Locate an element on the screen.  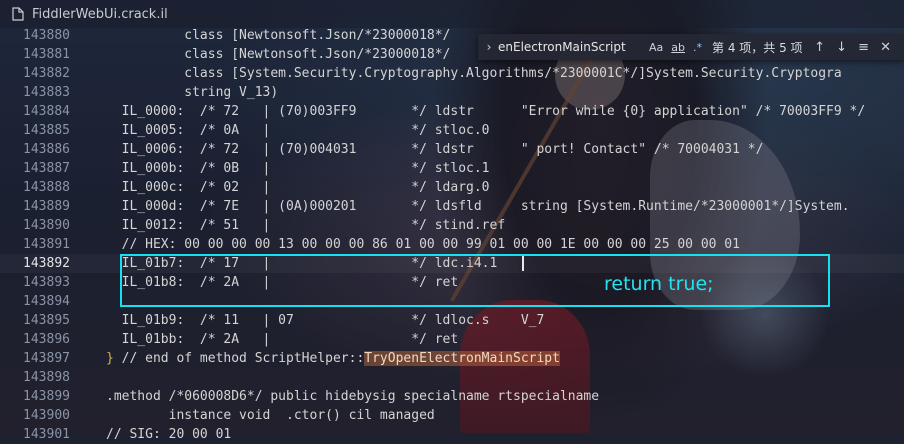
line-number: 143890 is located at coordinates (46, 225).